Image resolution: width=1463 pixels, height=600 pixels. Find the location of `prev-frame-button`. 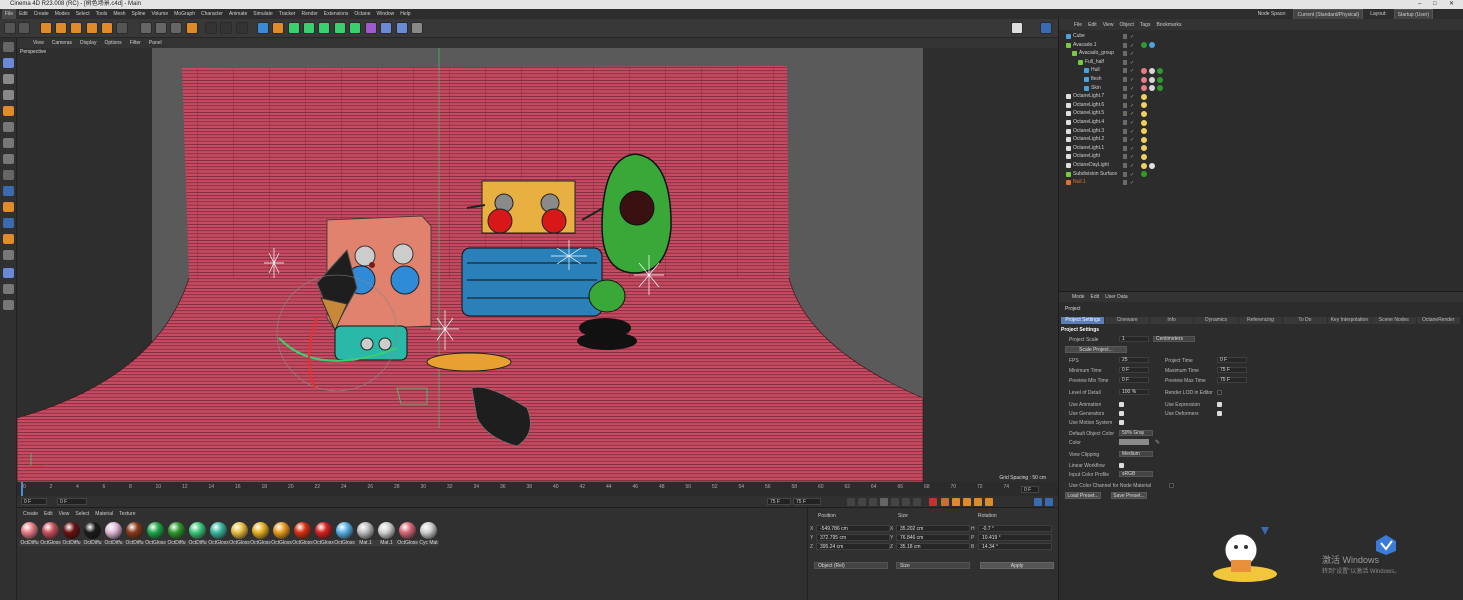

prev-frame-button is located at coordinates (873, 502).